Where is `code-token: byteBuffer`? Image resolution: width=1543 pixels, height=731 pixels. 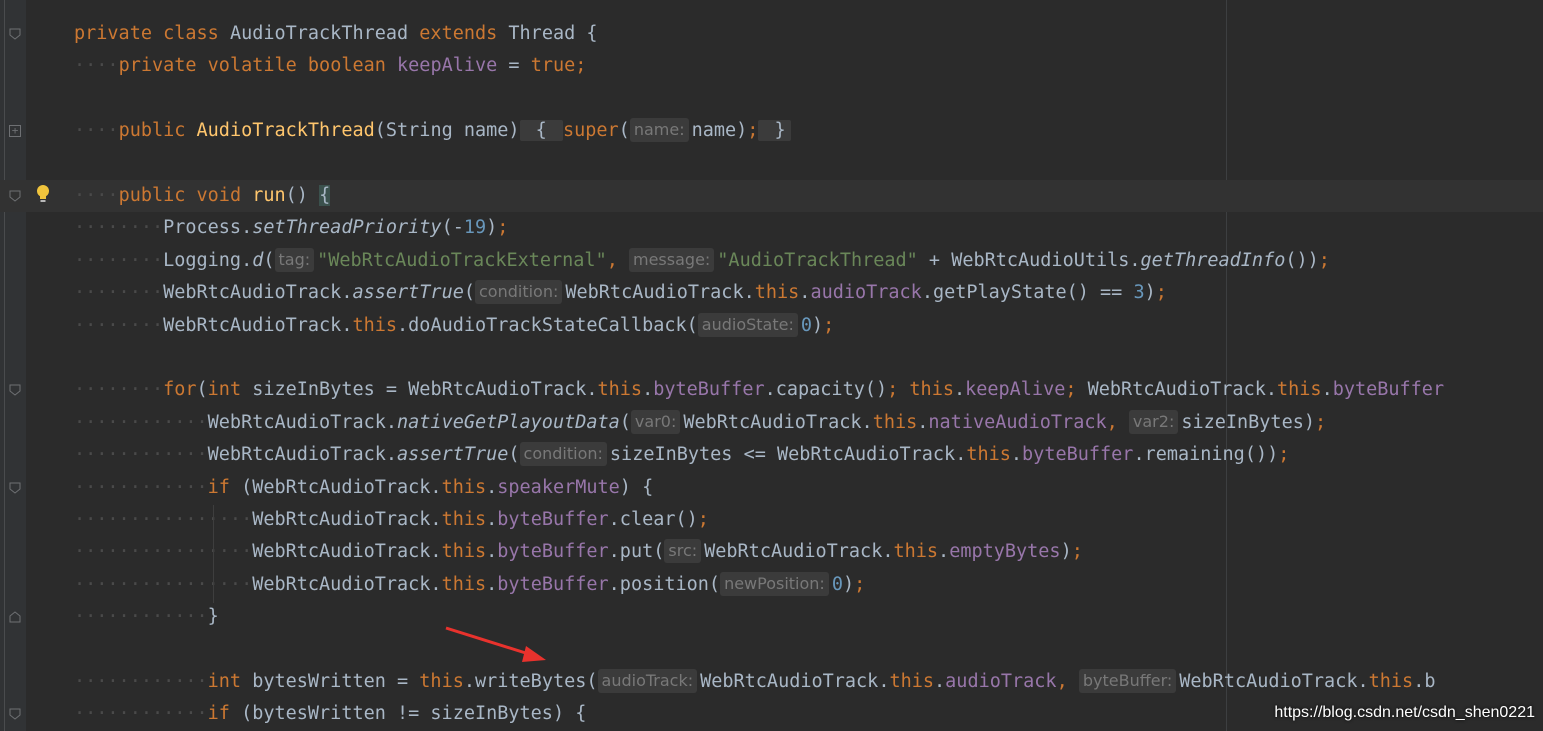
code-token: byteBuffer is located at coordinates (553, 584).